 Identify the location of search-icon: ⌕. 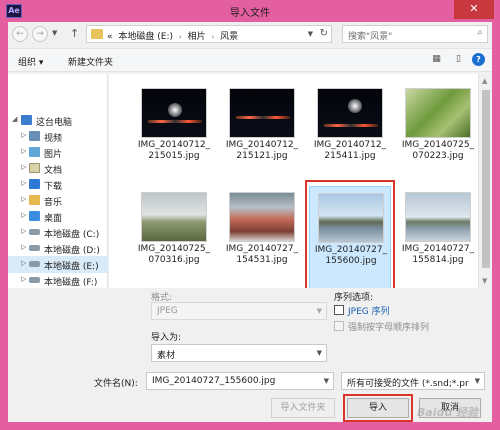
(480, 32).